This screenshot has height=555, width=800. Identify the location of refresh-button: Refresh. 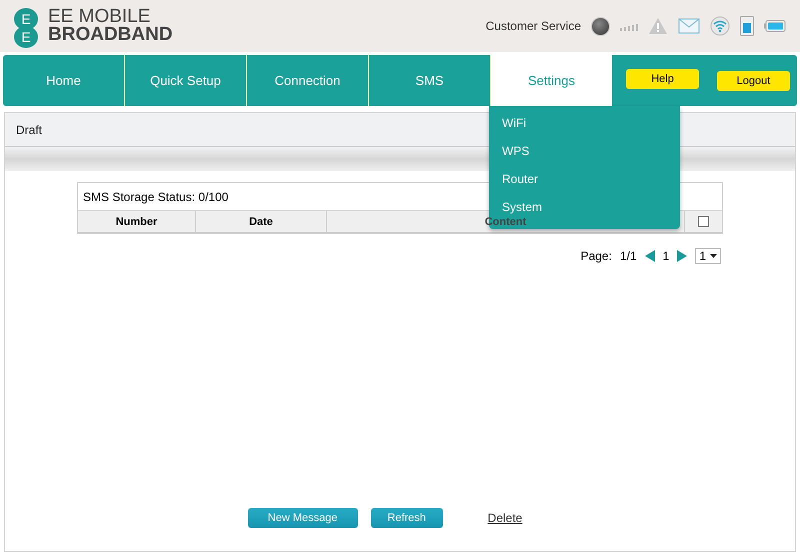
(406, 518).